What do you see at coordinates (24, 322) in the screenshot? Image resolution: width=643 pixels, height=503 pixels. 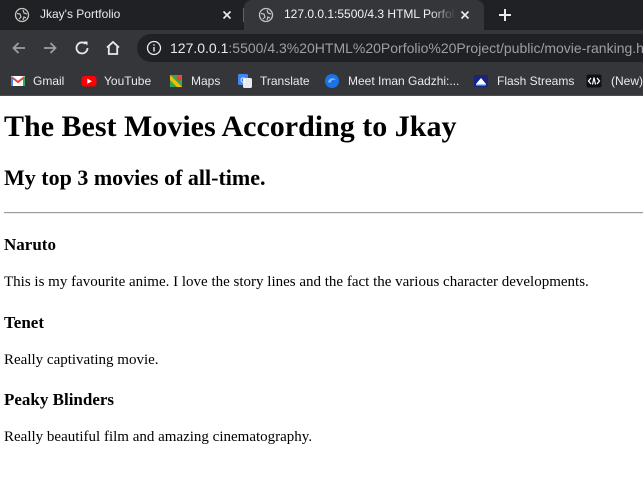 I see `movie-title-tenet: Tenet` at bounding box center [24, 322].